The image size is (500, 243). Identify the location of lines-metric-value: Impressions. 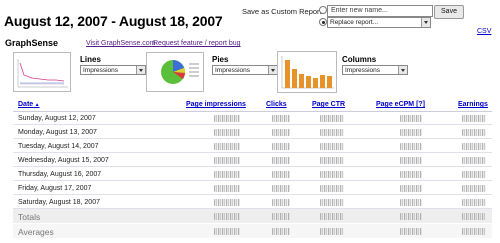
(101, 70).